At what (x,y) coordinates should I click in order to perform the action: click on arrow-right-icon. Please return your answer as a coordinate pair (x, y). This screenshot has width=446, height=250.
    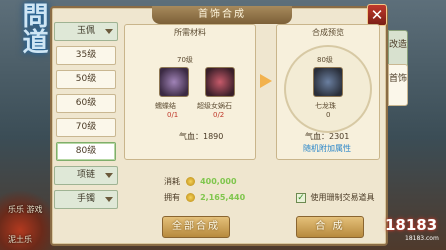
    Looking at the image, I should click on (266, 81).